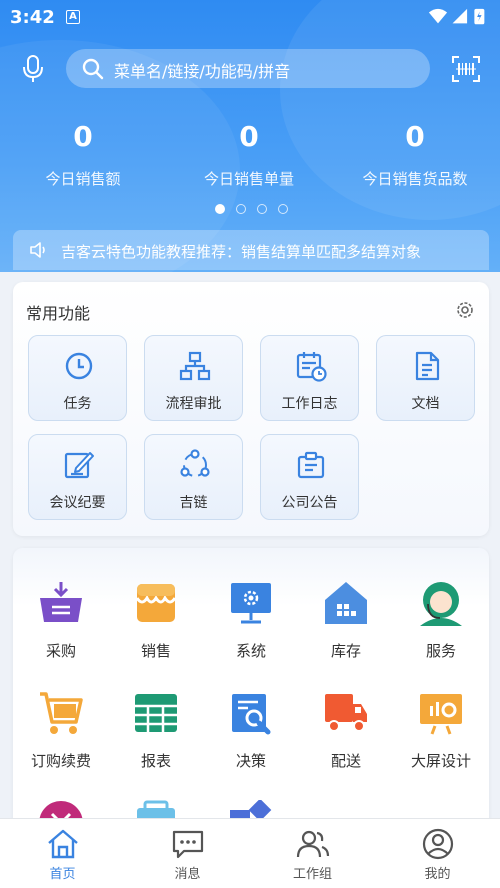 Image resolution: width=500 pixels, height=888 pixels. I want to click on module-purchase: 采购, so click(61, 630).